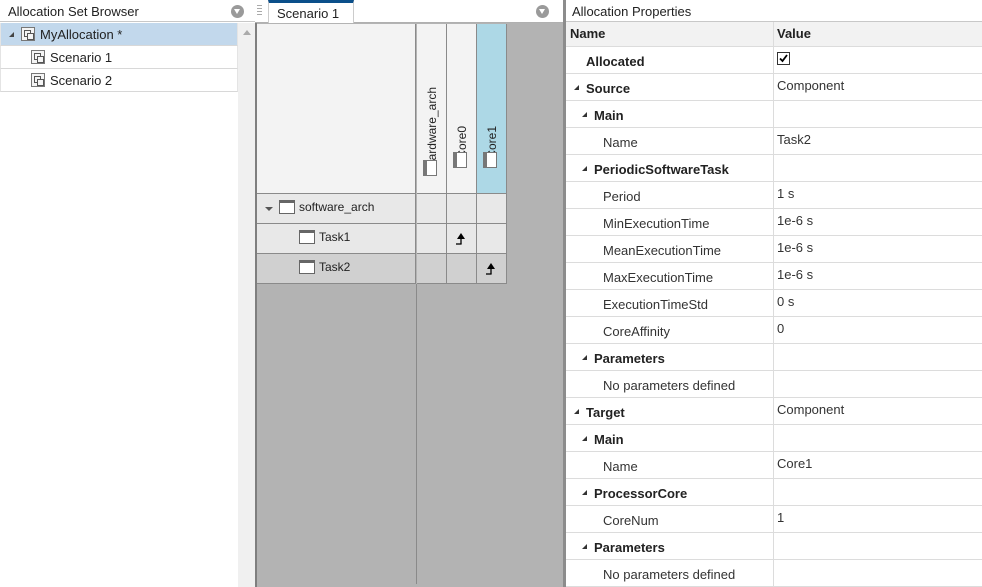 The width and height of the screenshot is (982, 587). Describe the element at coordinates (774, 60) in the screenshot. I see `property-row: Allocated` at that location.